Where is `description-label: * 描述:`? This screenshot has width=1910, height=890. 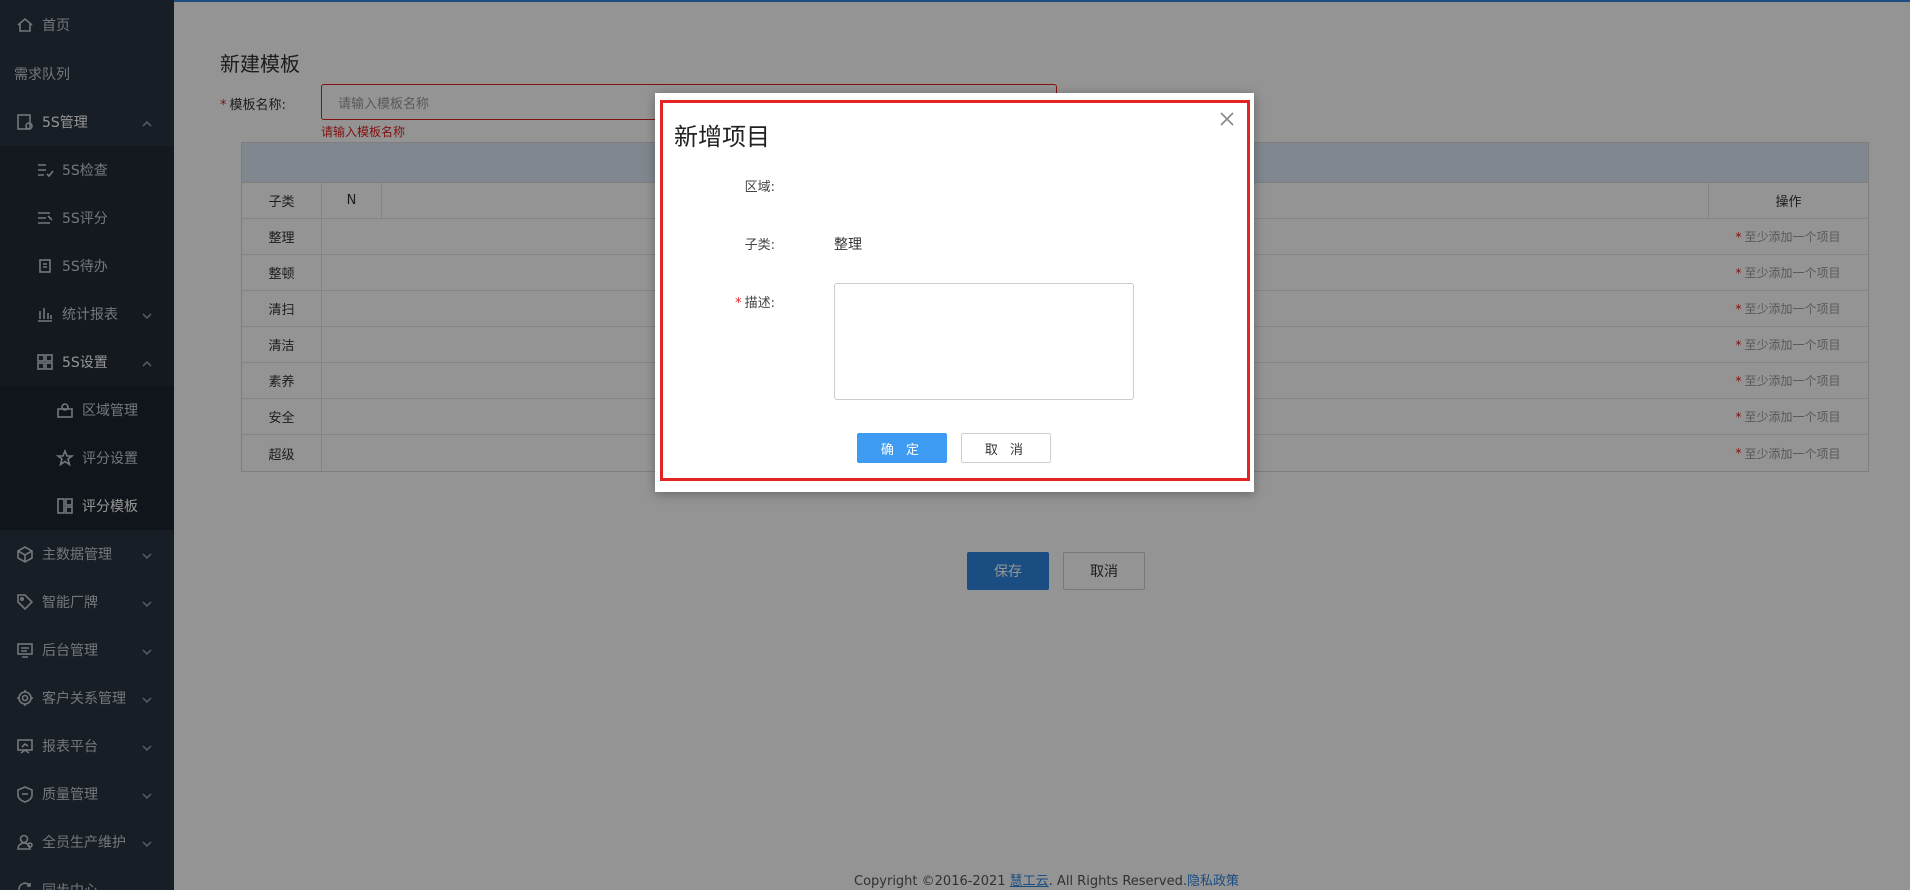 description-label: * 描述: is located at coordinates (755, 303).